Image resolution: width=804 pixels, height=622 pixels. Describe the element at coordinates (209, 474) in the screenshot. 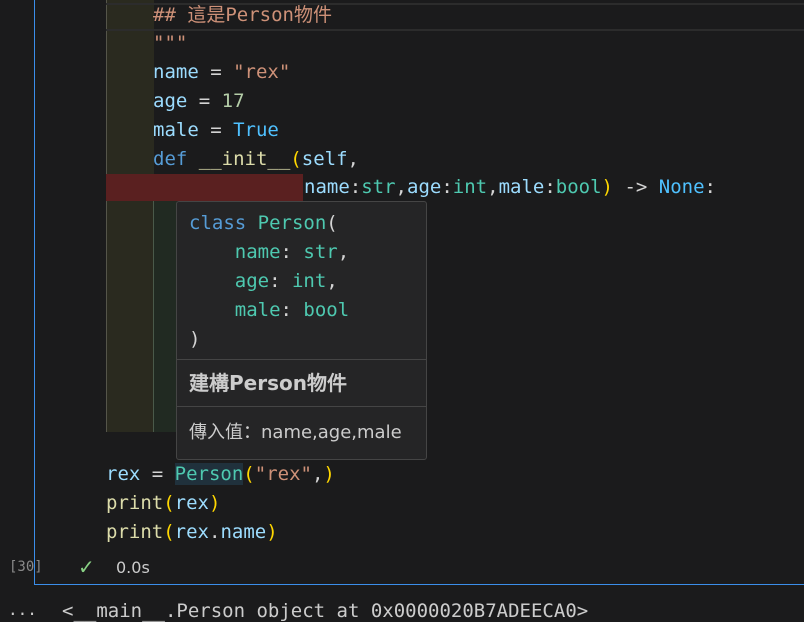

I see `hovered-symbol: Person` at that location.